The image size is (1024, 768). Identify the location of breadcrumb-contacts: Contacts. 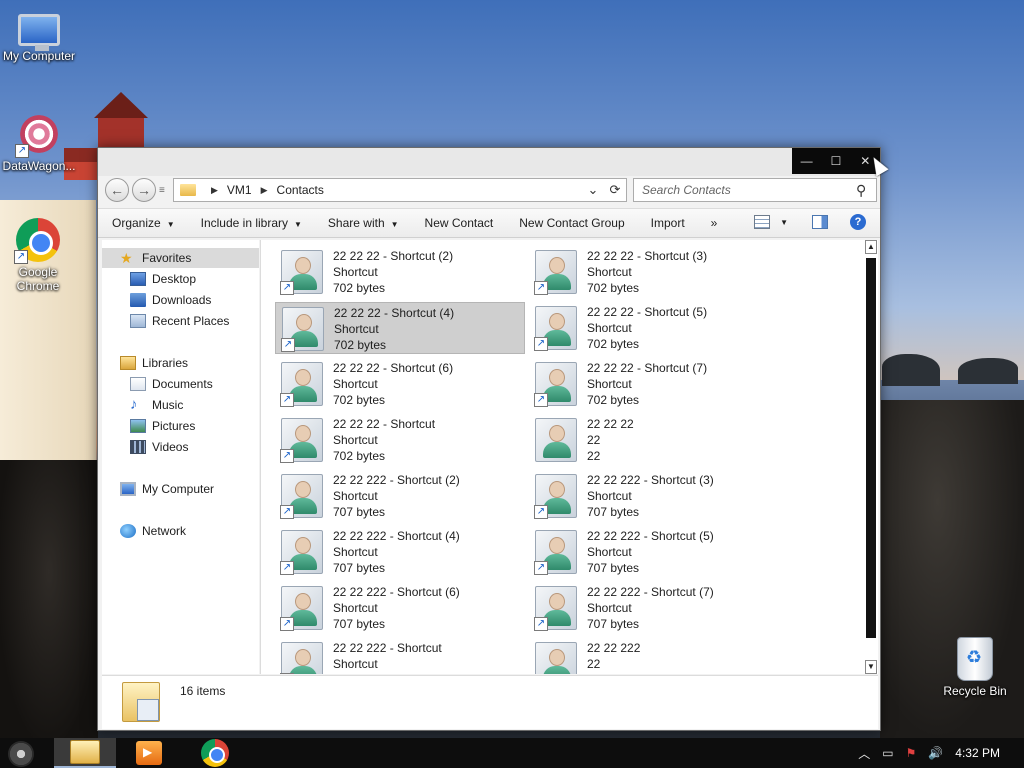
(300, 190).